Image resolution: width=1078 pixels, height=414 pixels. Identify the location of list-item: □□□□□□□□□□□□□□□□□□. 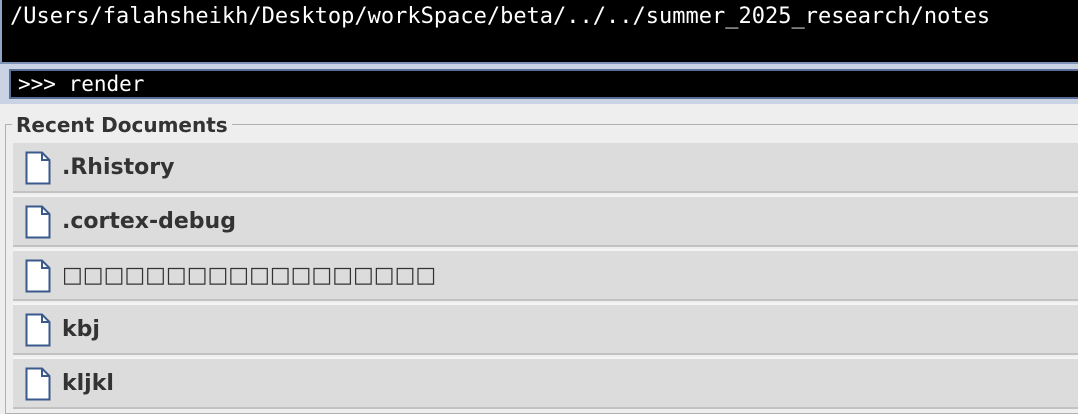
(545, 275).